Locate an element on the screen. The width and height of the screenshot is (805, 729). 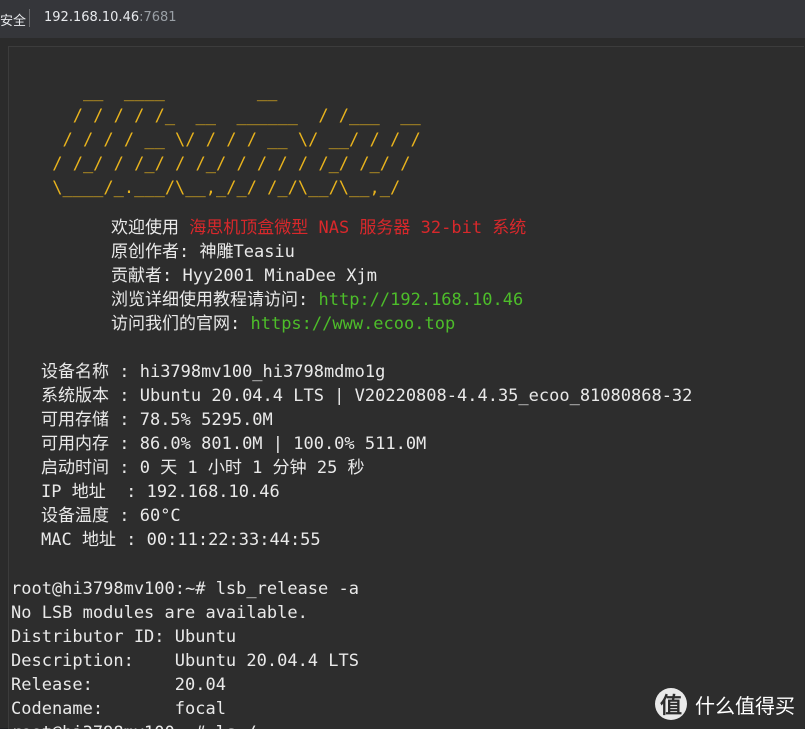
sysinfo-value: 60°C is located at coordinates (160, 516).